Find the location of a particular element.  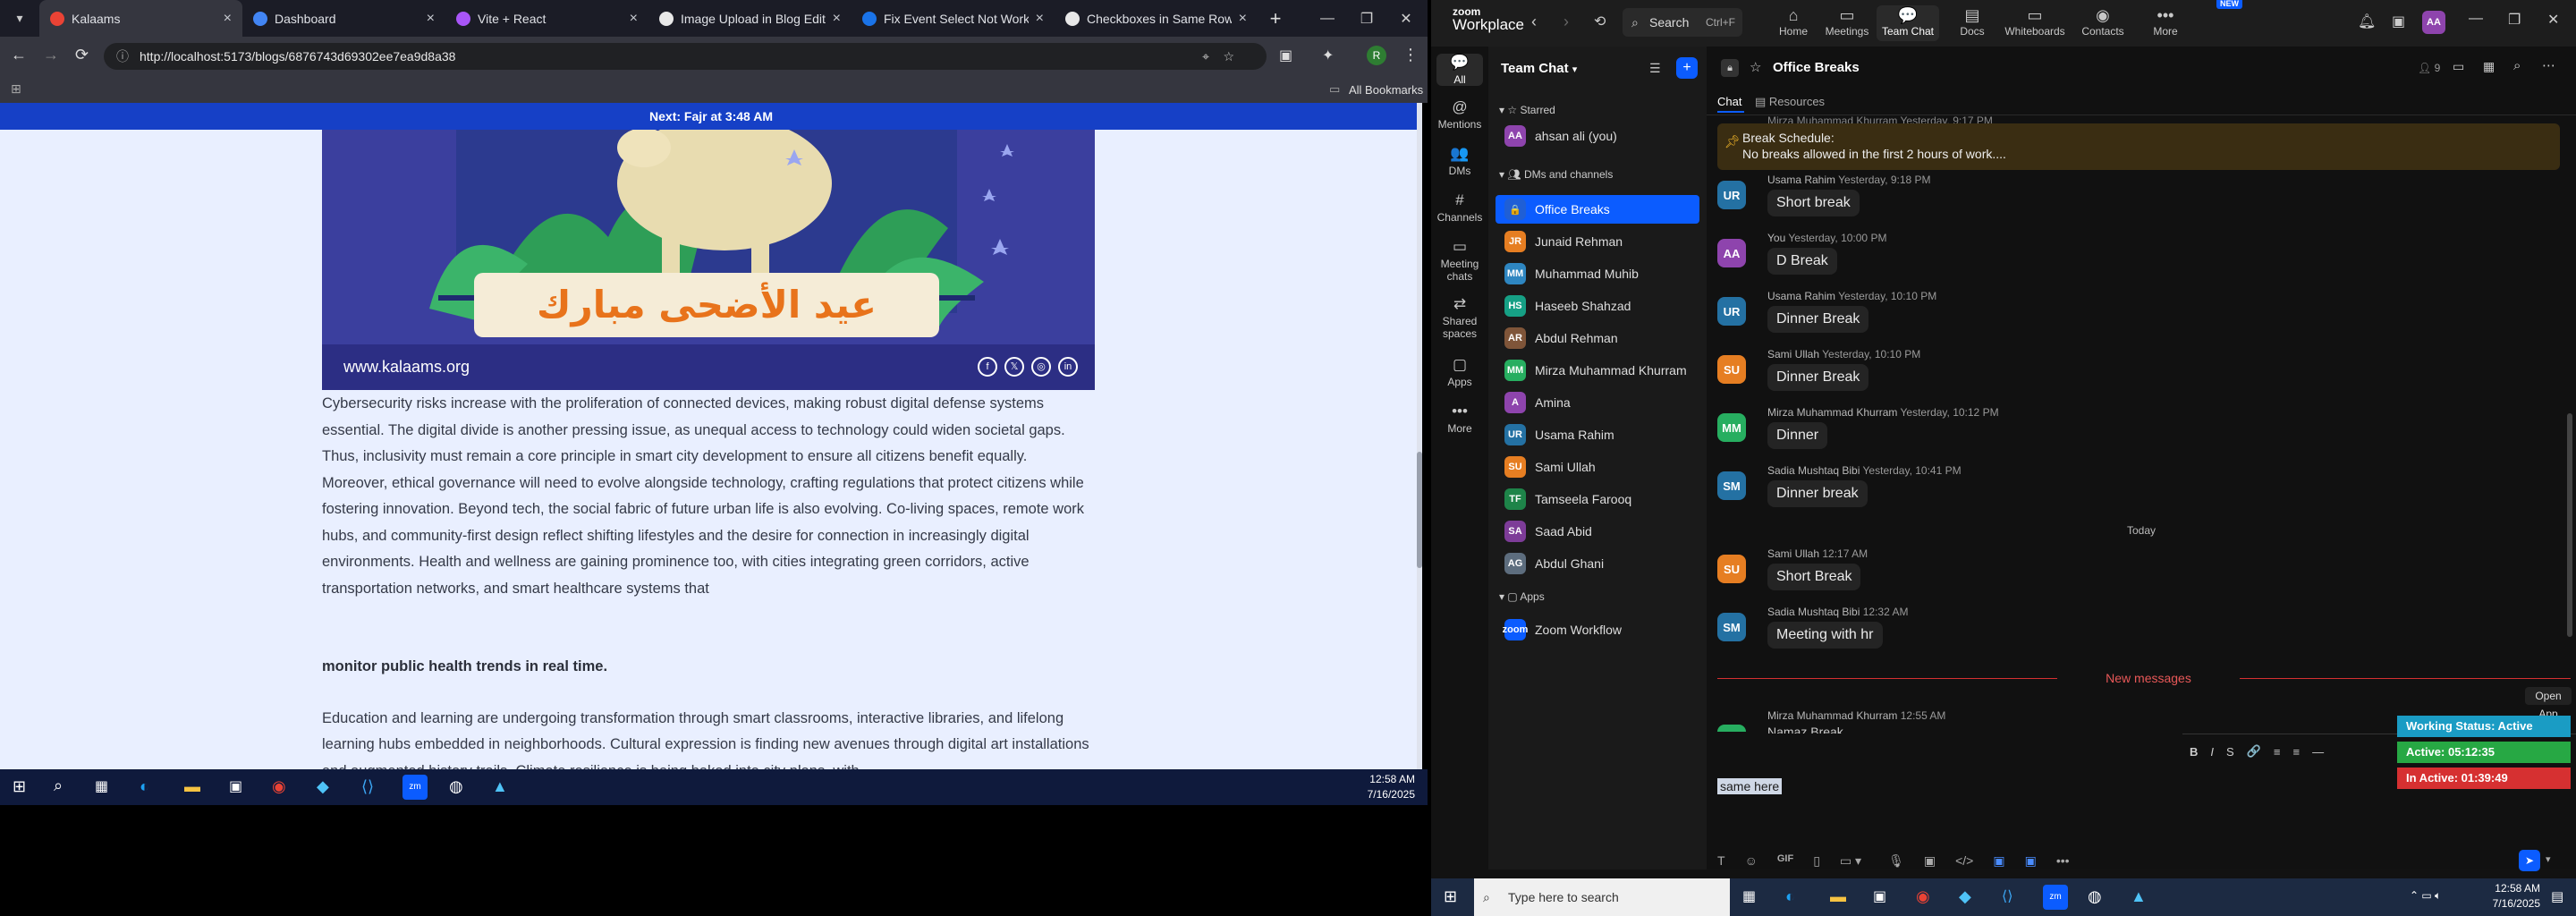

file-icon: ▯ is located at coordinates (1816, 861).